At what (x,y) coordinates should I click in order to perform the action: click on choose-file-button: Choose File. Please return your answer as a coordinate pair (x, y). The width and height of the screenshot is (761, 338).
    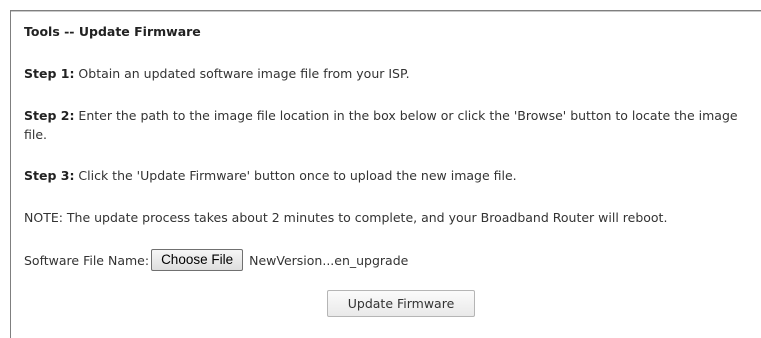
    Looking at the image, I should click on (197, 260).